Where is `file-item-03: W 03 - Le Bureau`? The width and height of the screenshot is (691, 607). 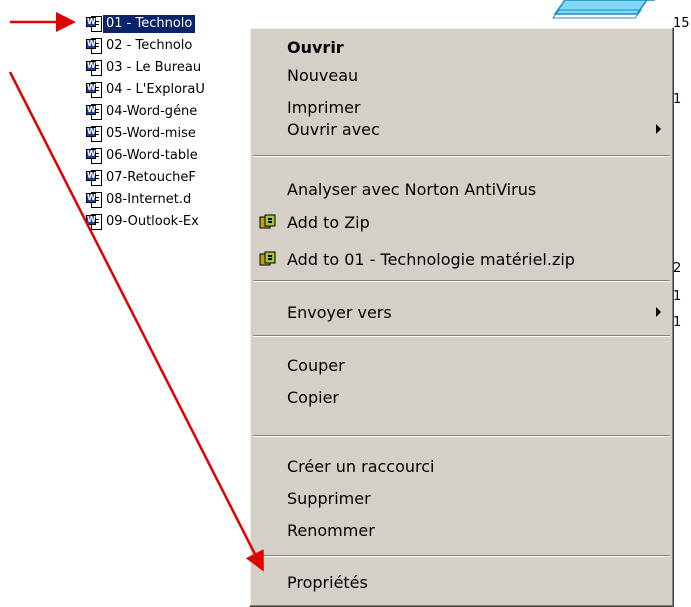 file-item-03: W 03 - Le Bureau is located at coordinates (145, 68).